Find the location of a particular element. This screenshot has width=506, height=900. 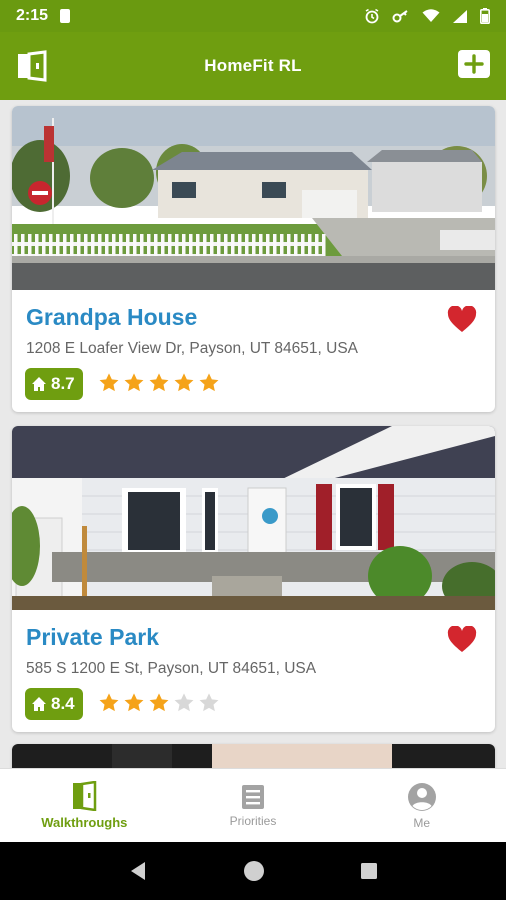

battery-icon is located at coordinates (485, 16).